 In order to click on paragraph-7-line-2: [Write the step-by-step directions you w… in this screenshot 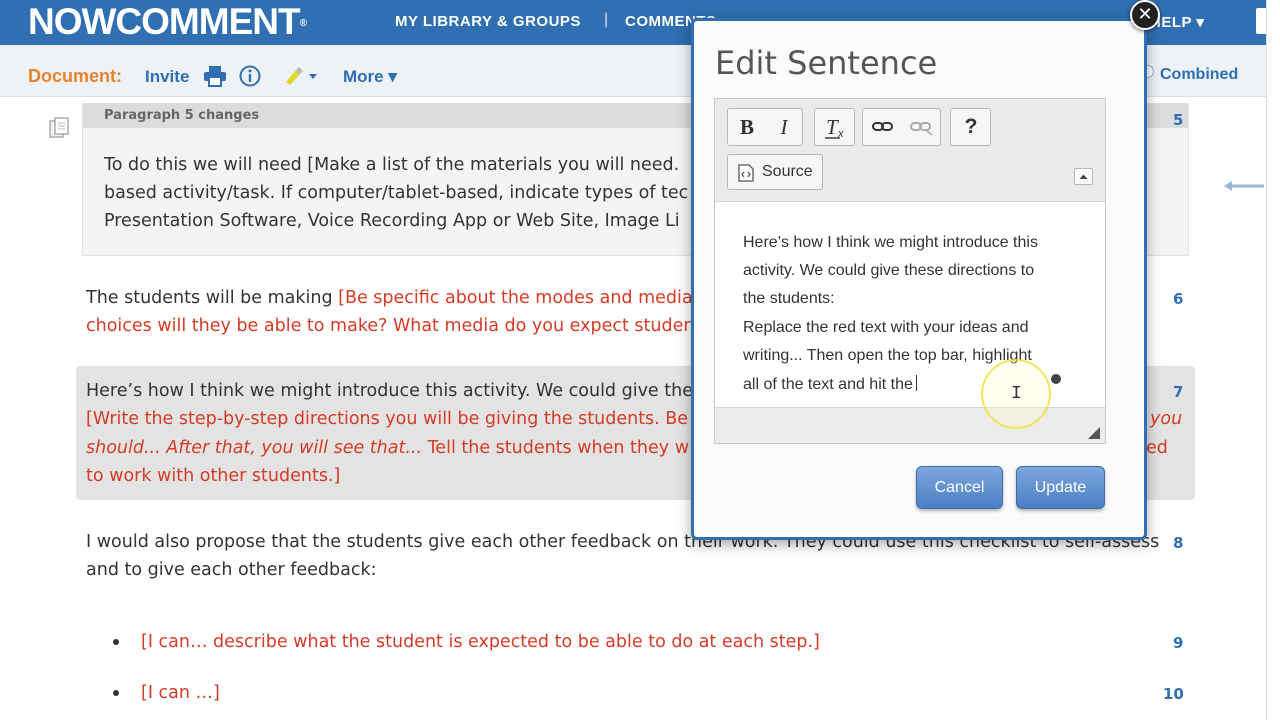, I will do `click(387, 419)`.